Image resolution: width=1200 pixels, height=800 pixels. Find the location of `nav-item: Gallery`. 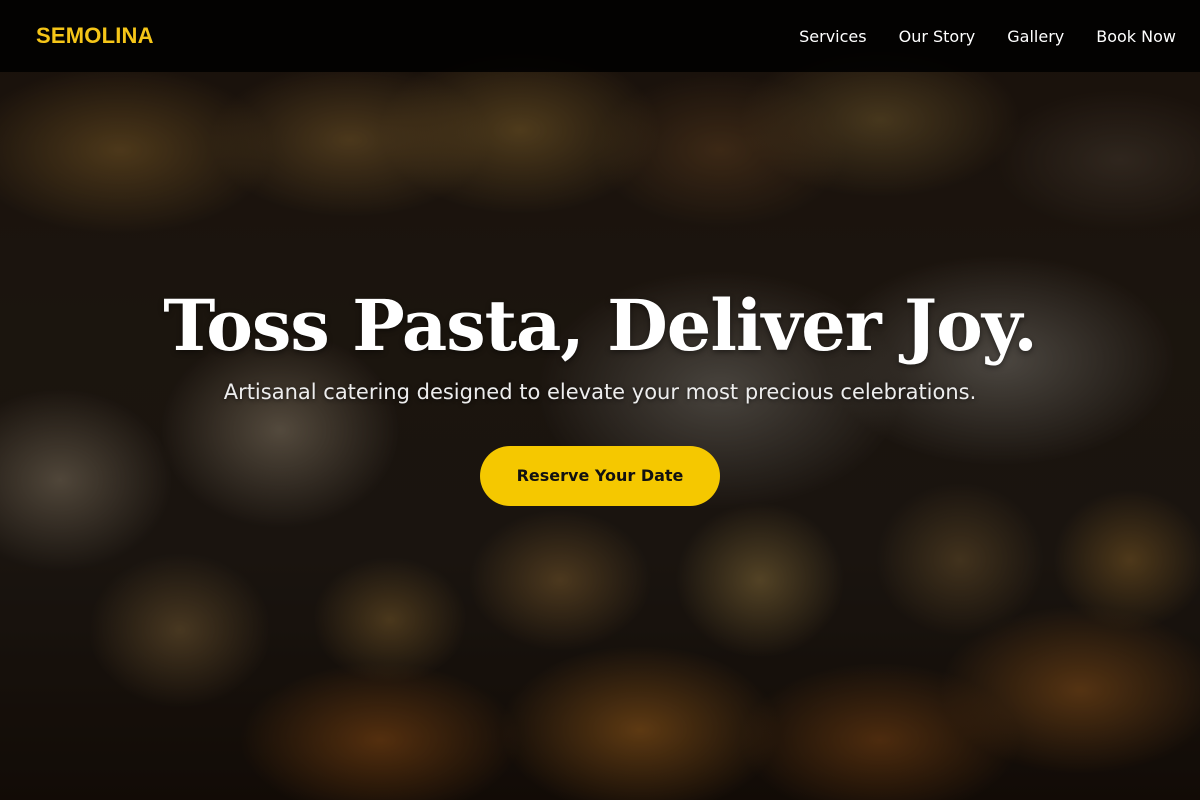

nav-item: Gallery is located at coordinates (1035, 36).